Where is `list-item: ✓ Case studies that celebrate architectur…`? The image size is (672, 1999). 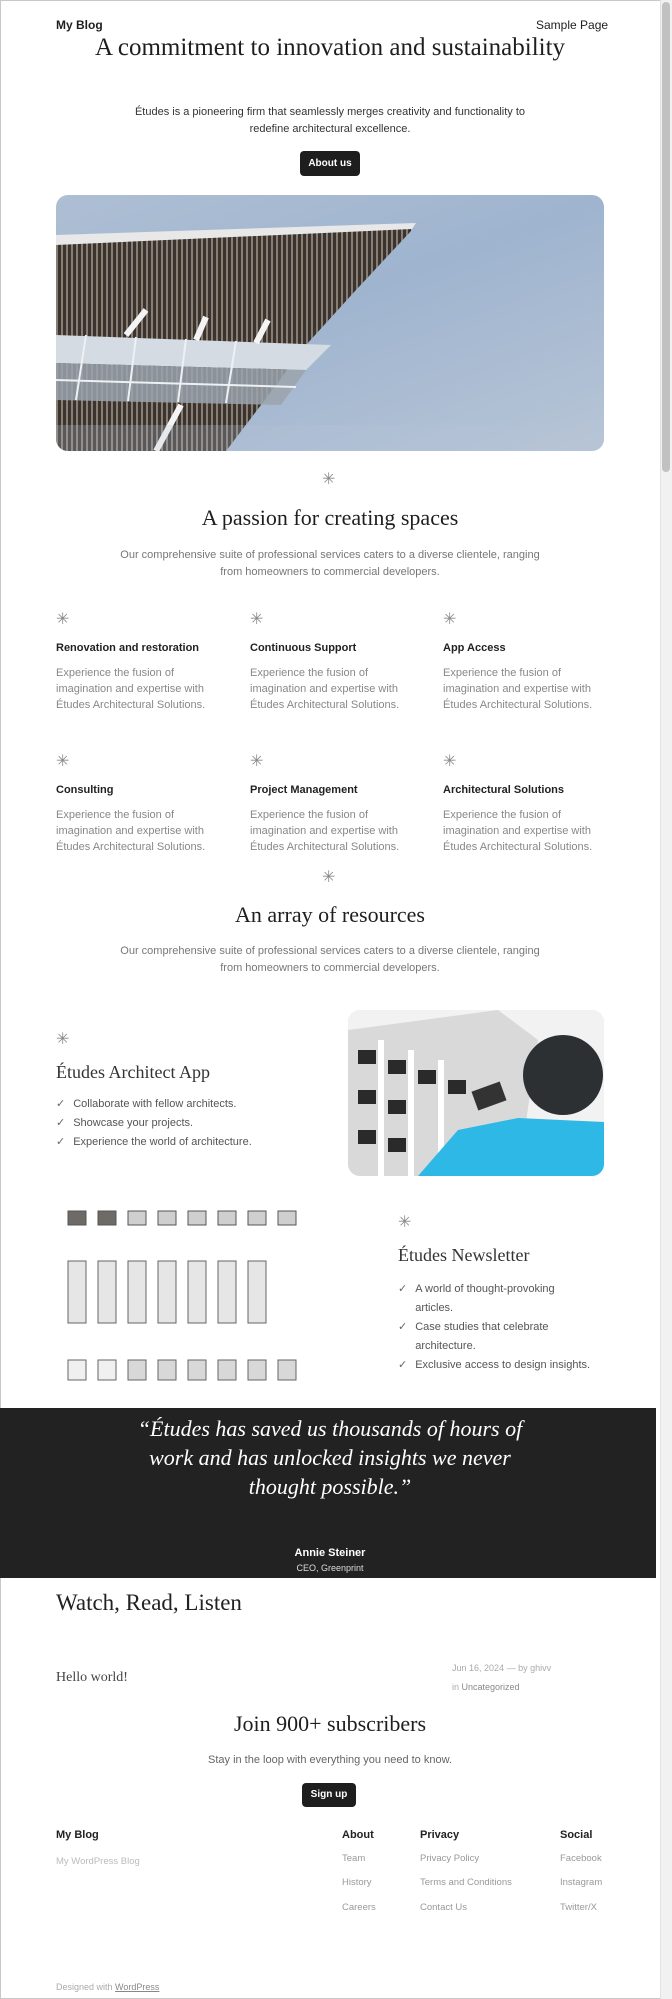 list-item: ✓ Case studies that celebrate architectur… is located at coordinates (503, 1337).